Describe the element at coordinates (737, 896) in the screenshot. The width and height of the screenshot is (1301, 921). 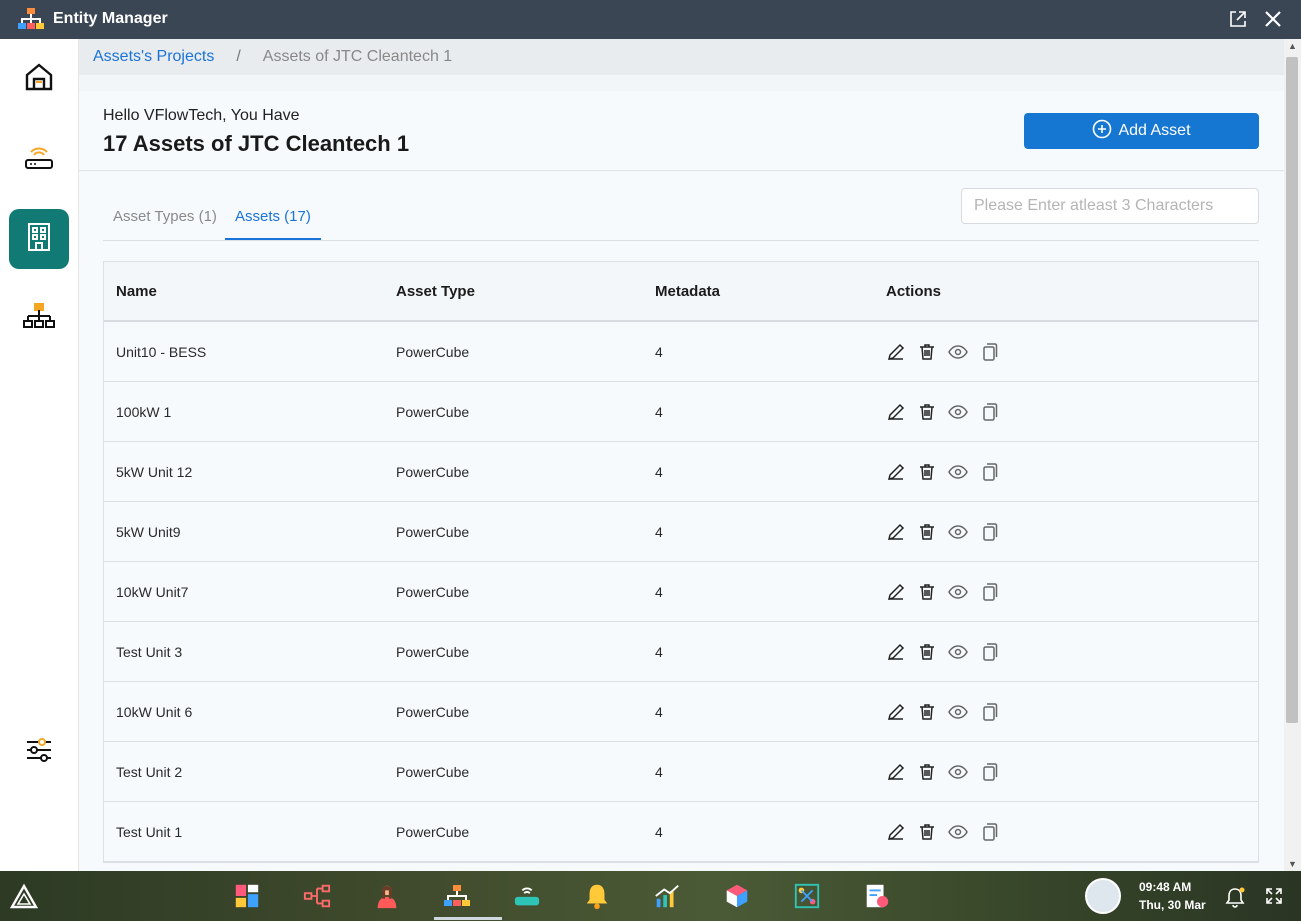
I see `cube-icon` at that location.